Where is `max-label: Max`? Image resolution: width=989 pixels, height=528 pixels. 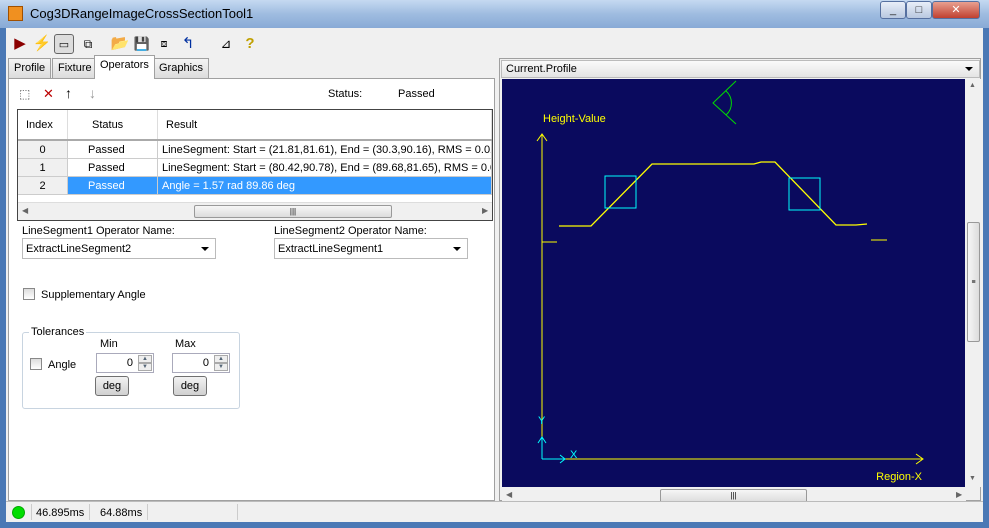 max-label: Max is located at coordinates (185, 344).